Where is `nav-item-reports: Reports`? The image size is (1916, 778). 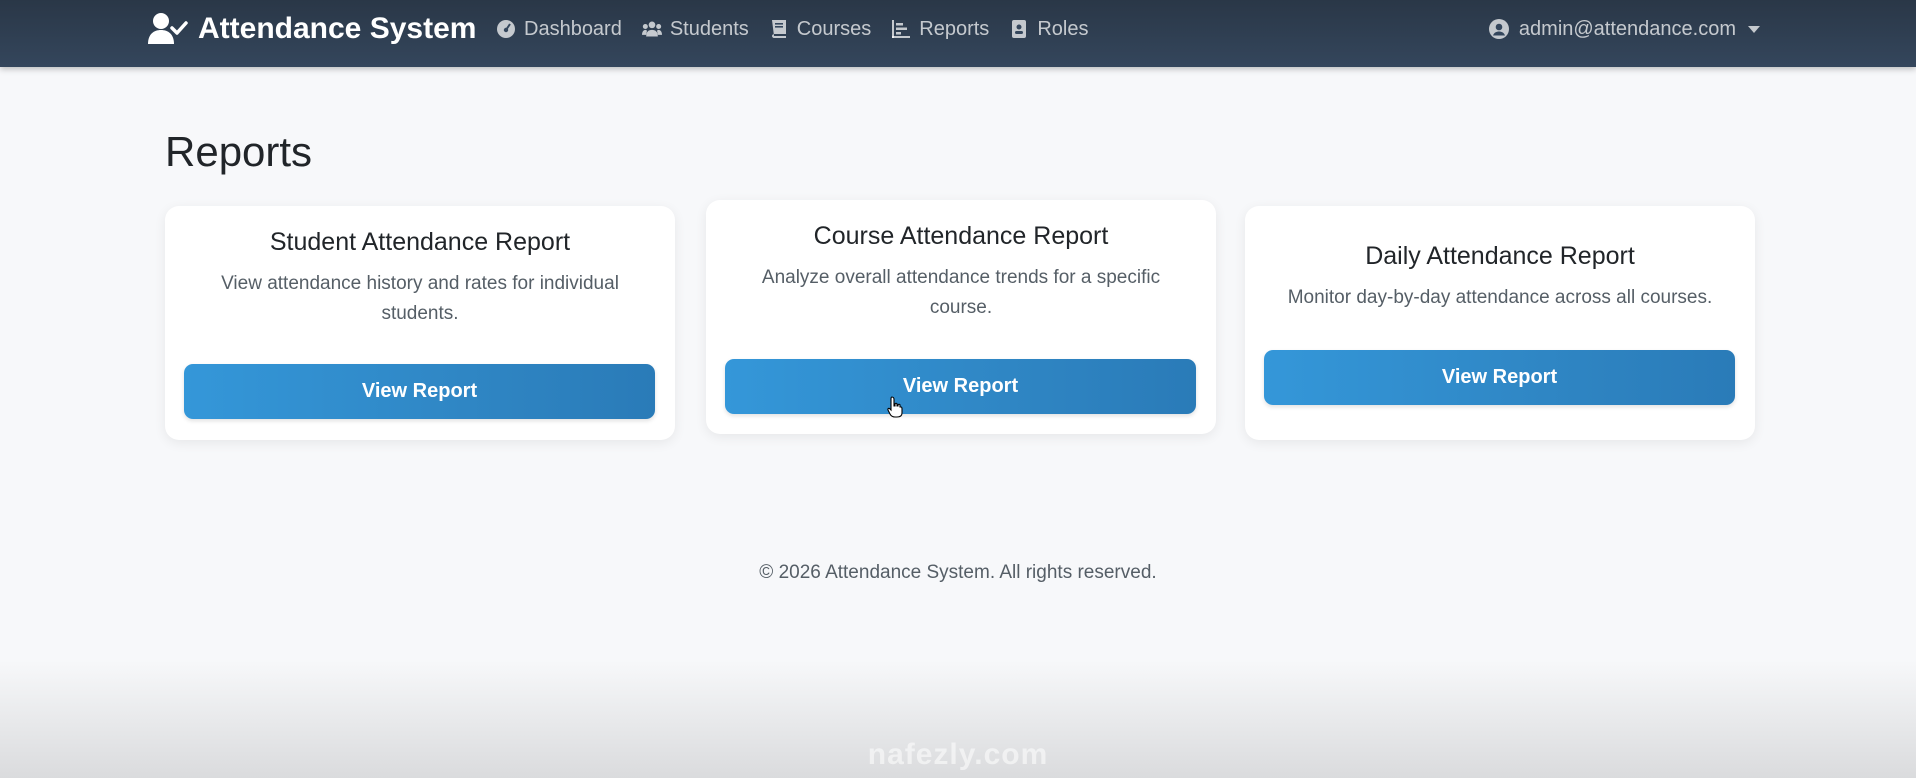 nav-item-reports: Reports is located at coordinates (940, 29).